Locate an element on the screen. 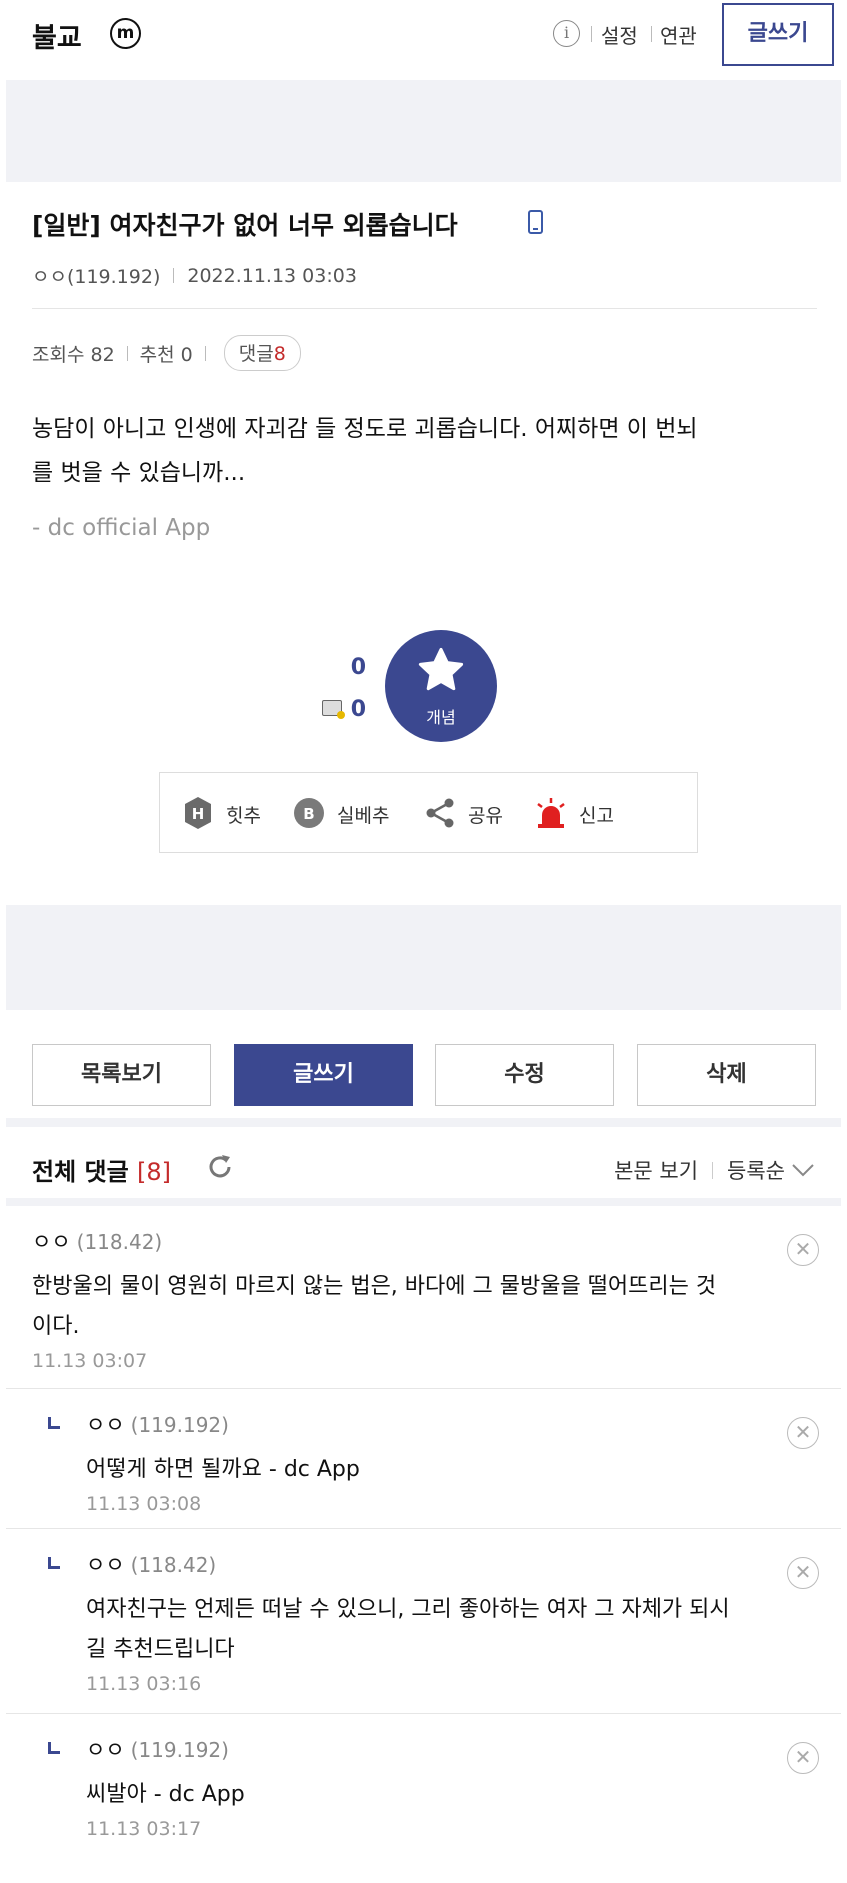 The width and height of the screenshot is (847, 1883). sort-select: 등록순 is located at coordinates (771, 1170).